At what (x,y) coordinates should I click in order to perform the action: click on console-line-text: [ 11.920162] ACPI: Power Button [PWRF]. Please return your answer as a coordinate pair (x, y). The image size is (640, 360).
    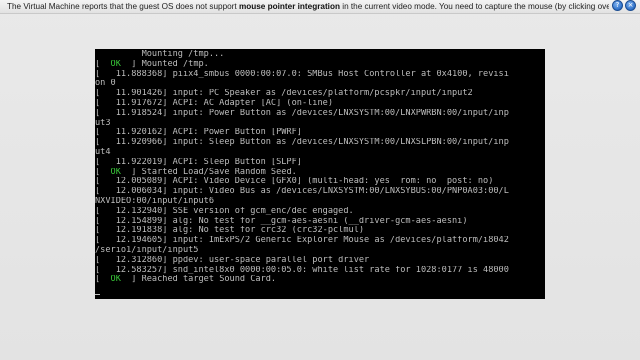
    Looking at the image, I should click on (198, 133).